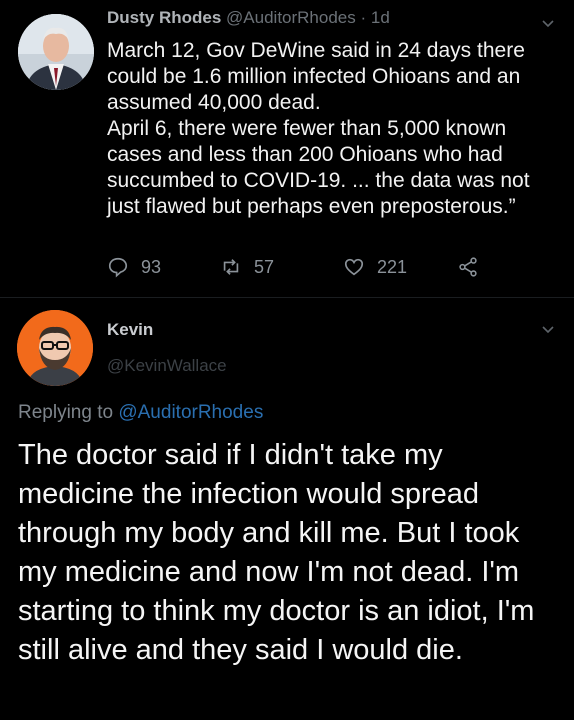 The image size is (574, 720). I want to click on retweet-count: 57, so click(264, 266).